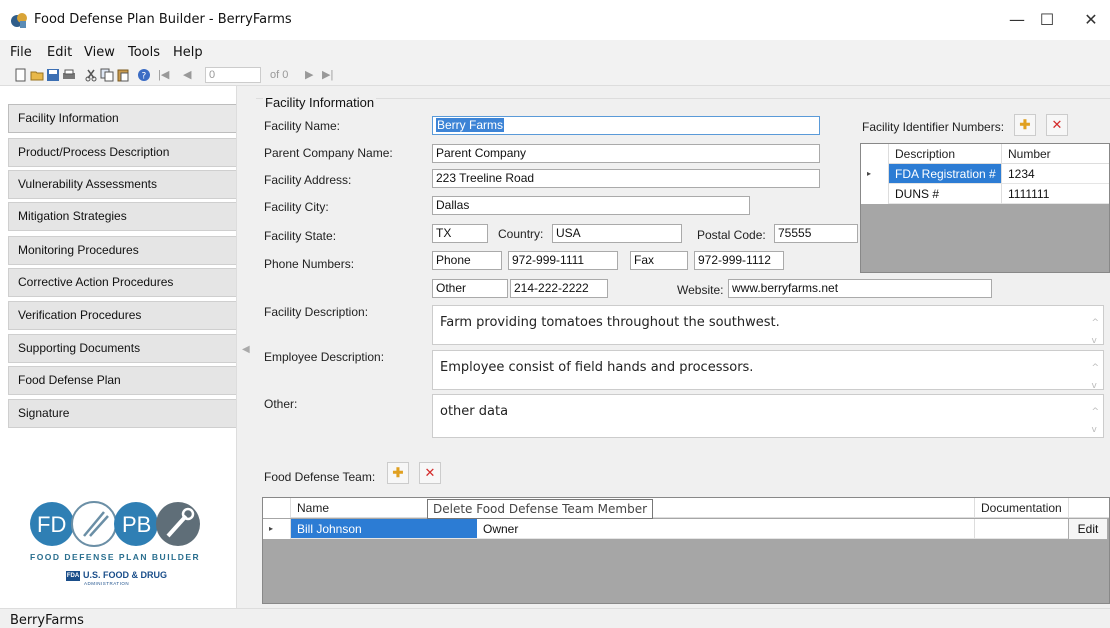 Image resolution: width=1110 pixels, height=628 pixels. What do you see at coordinates (277, 529) in the screenshot?
I see `team-row-marker: ▸` at bounding box center [277, 529].